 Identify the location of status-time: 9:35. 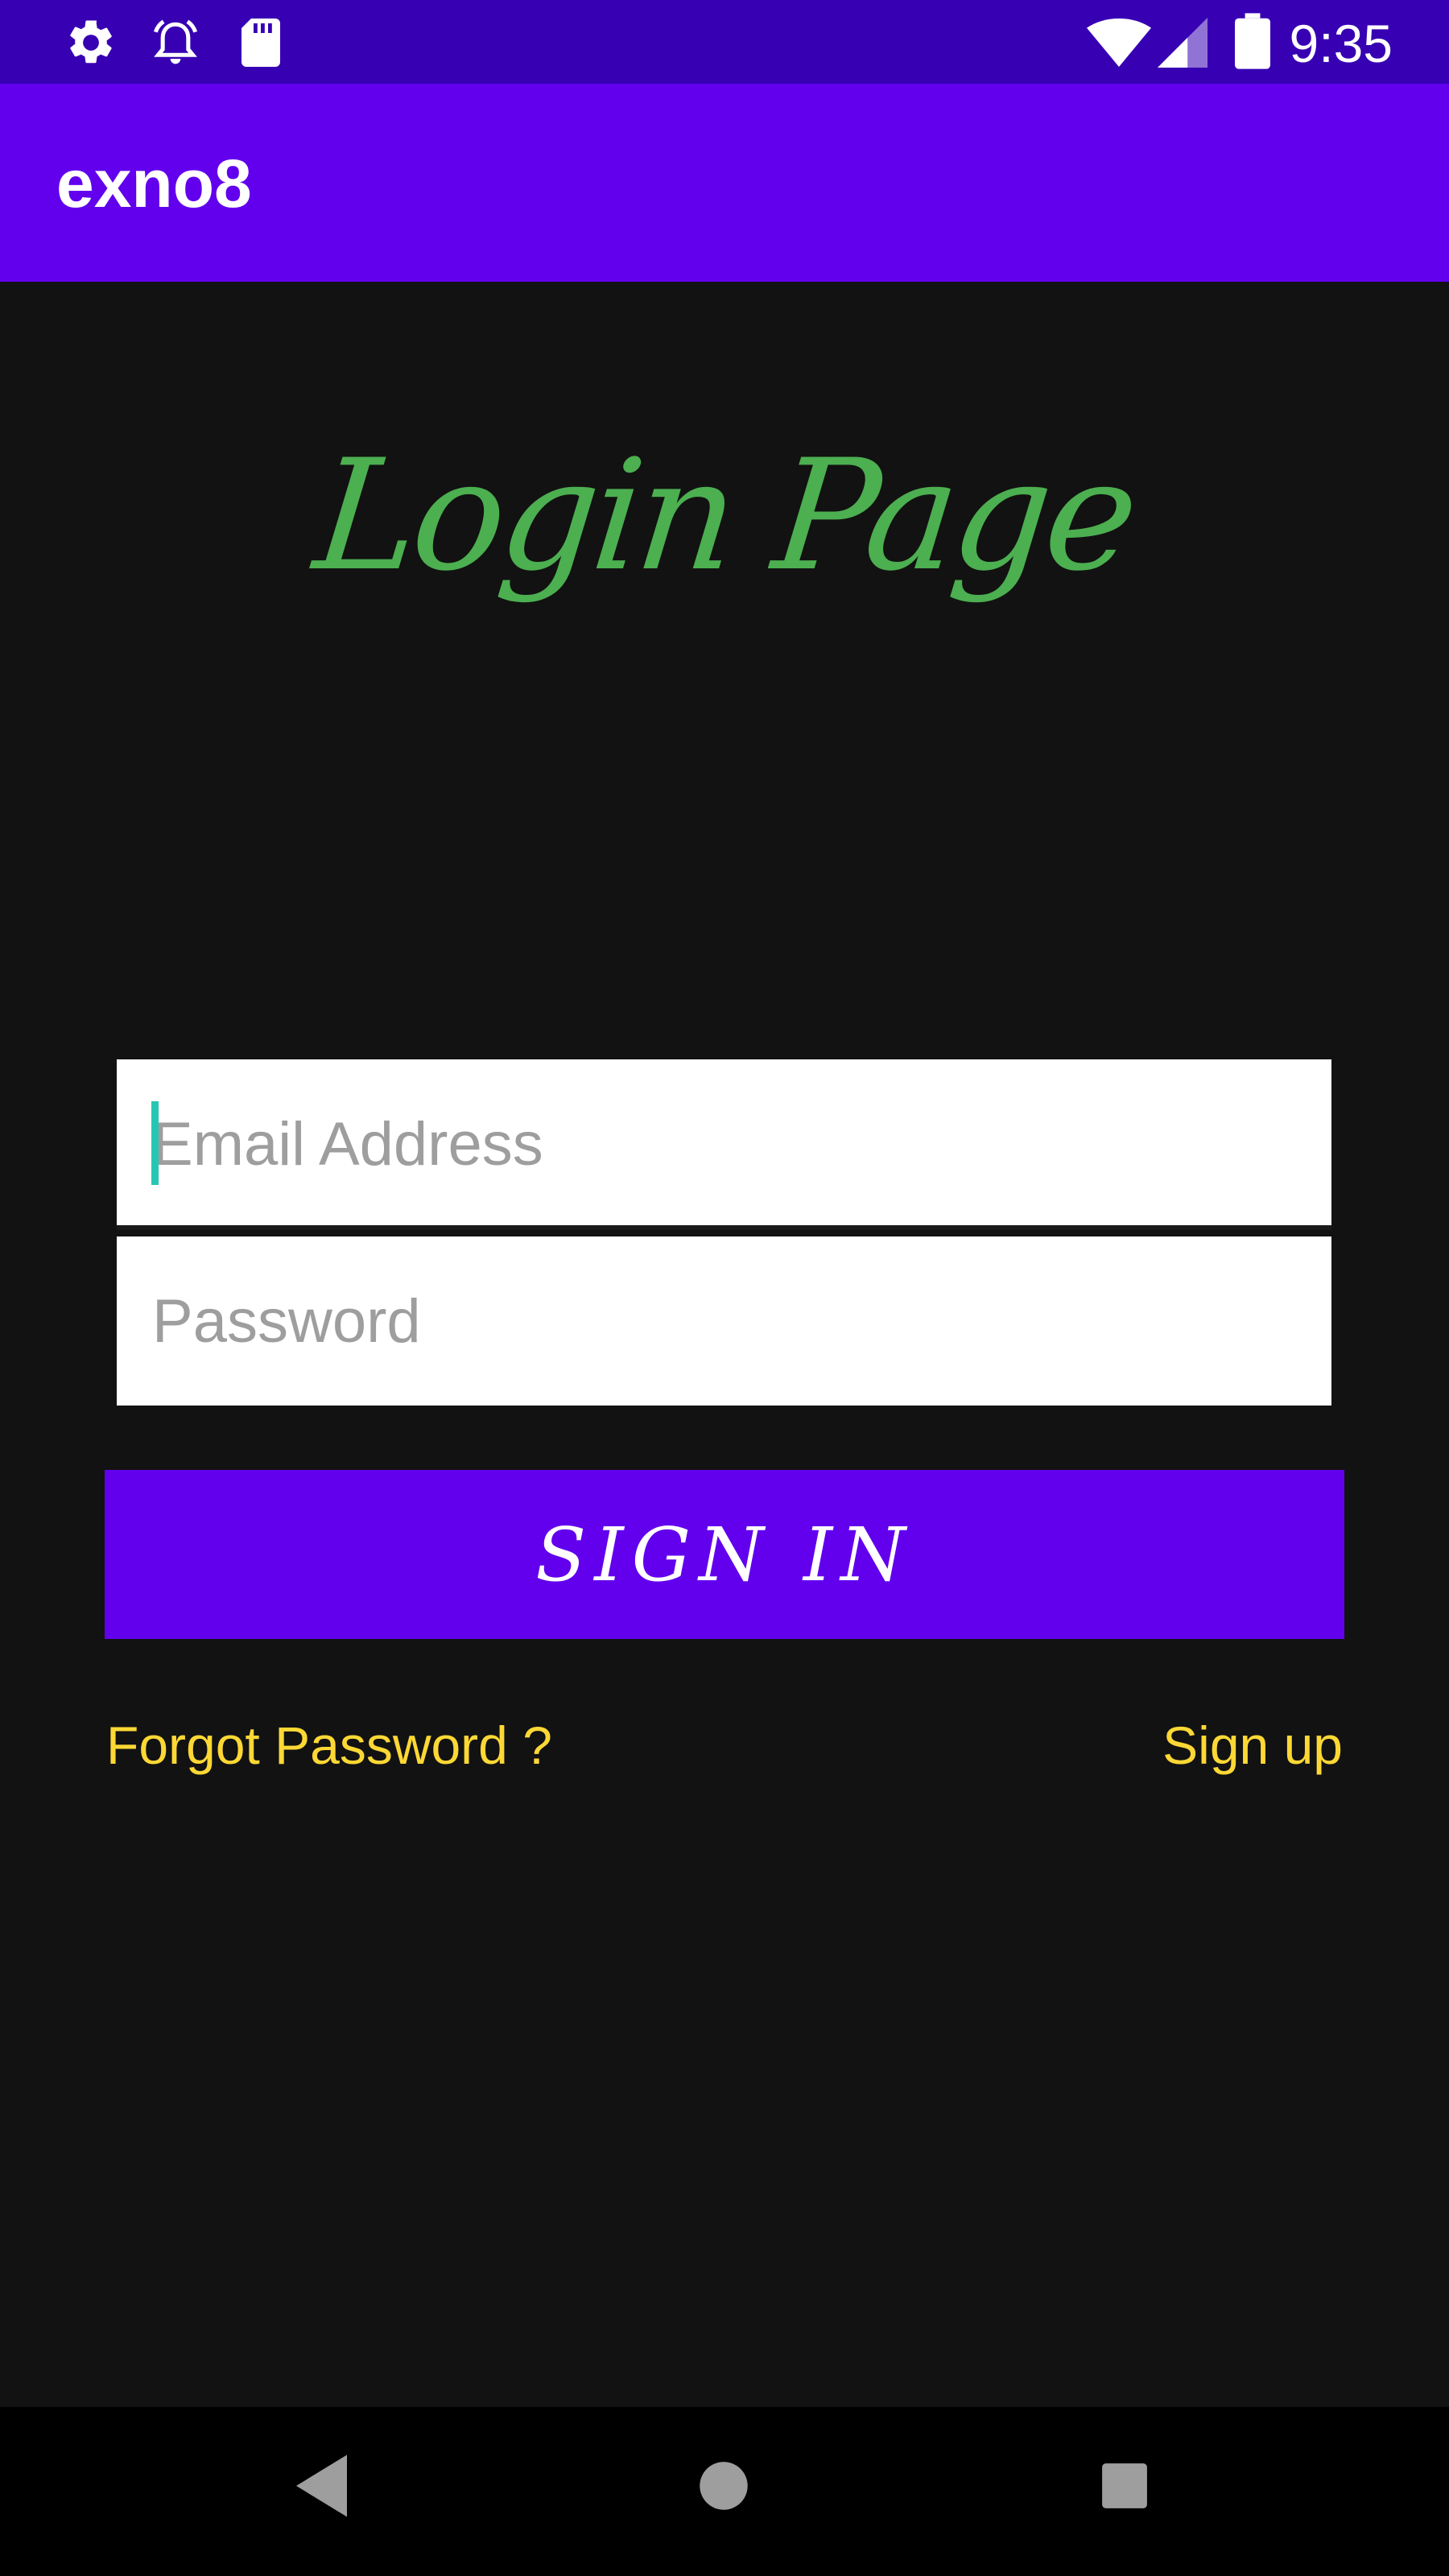
(1341, 43).